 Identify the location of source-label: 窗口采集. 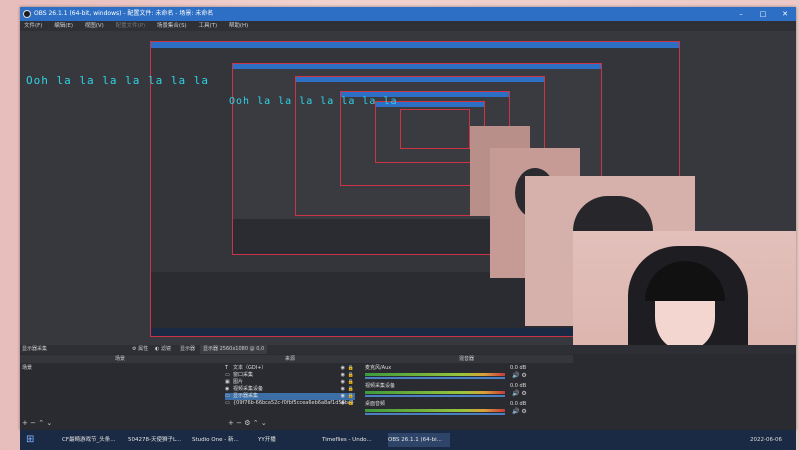
(243, 375).